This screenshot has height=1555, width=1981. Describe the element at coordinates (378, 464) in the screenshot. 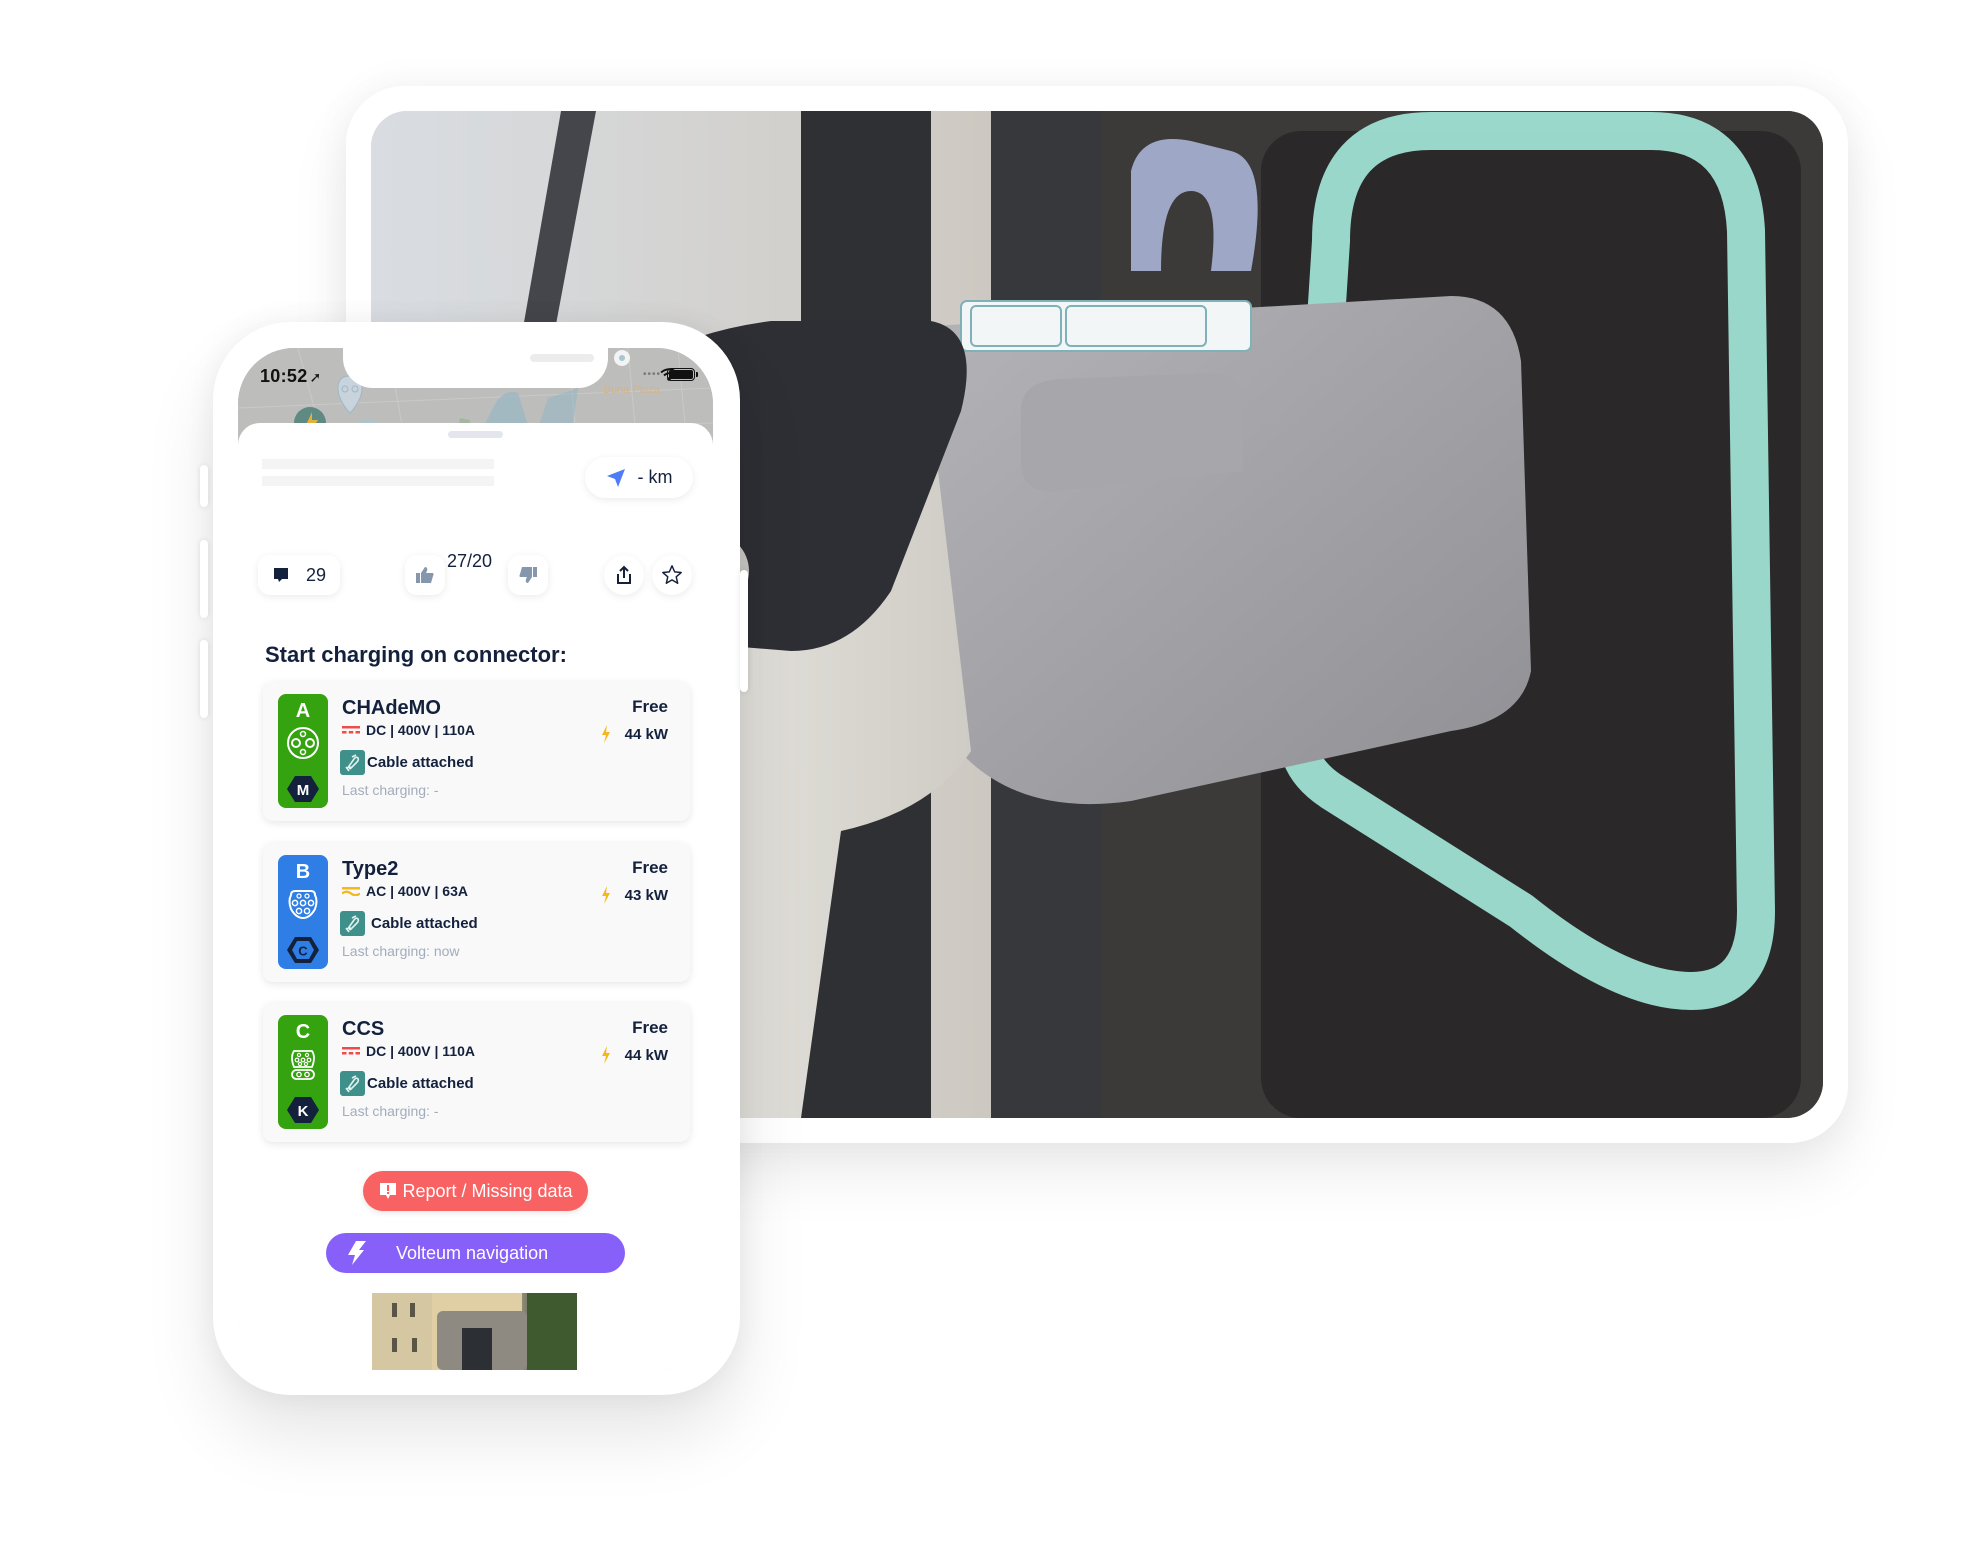

I see `title-skeleton` at that location.